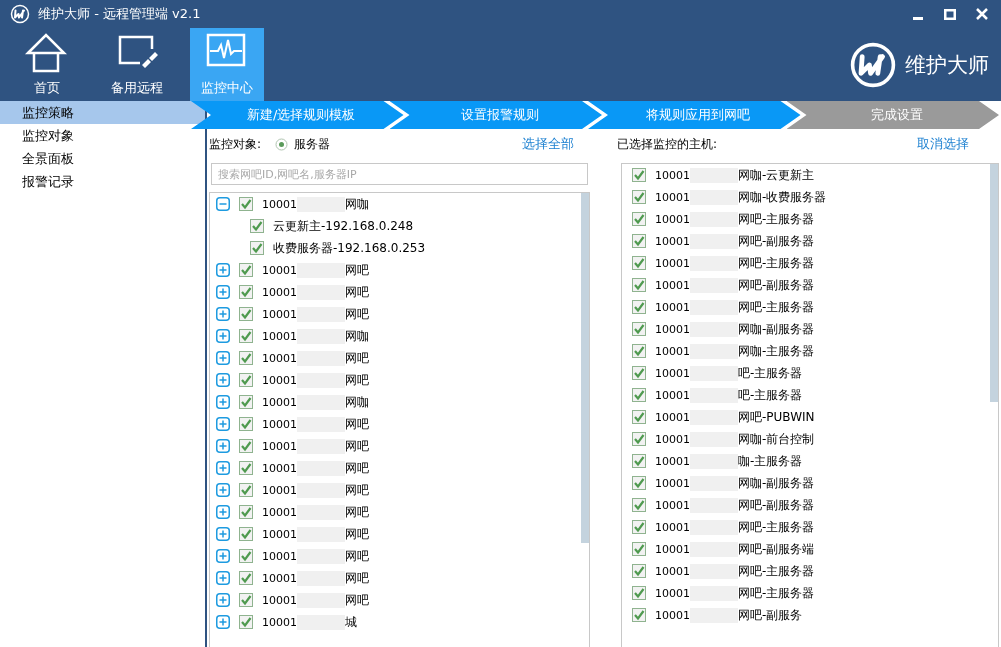  Describe the element at coordinates (303, 144) in the screenshot. I see `server-radio: 服务器` at that location.